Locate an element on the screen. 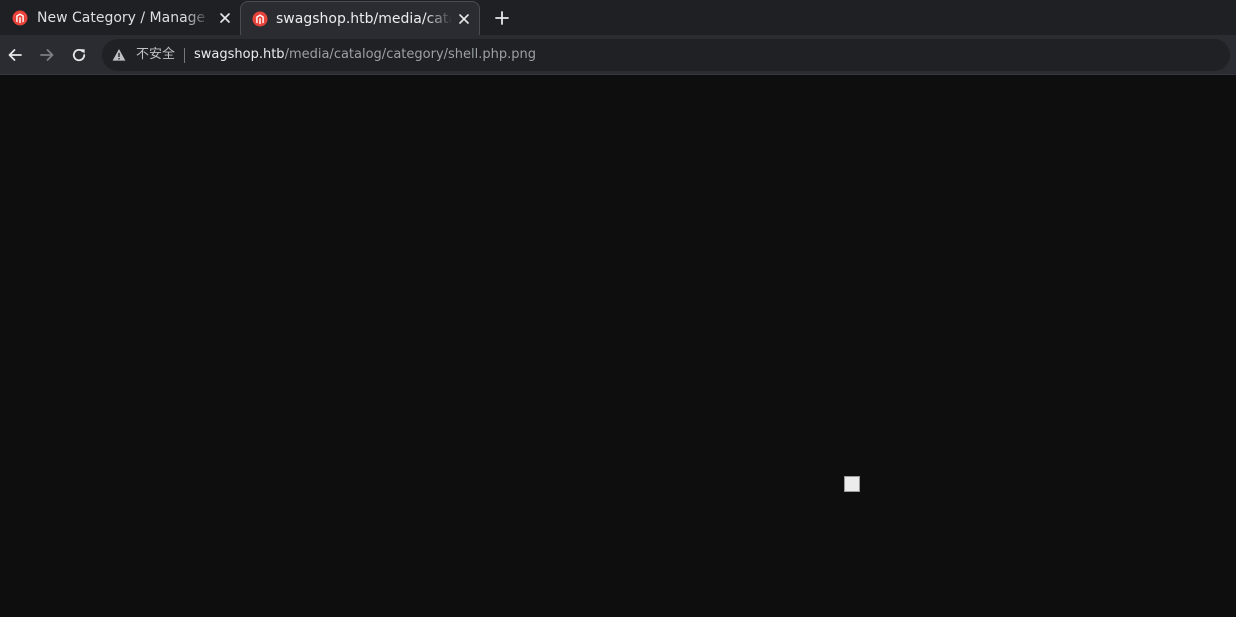  forward-arrow-icon is located at coordinates (47, 55).